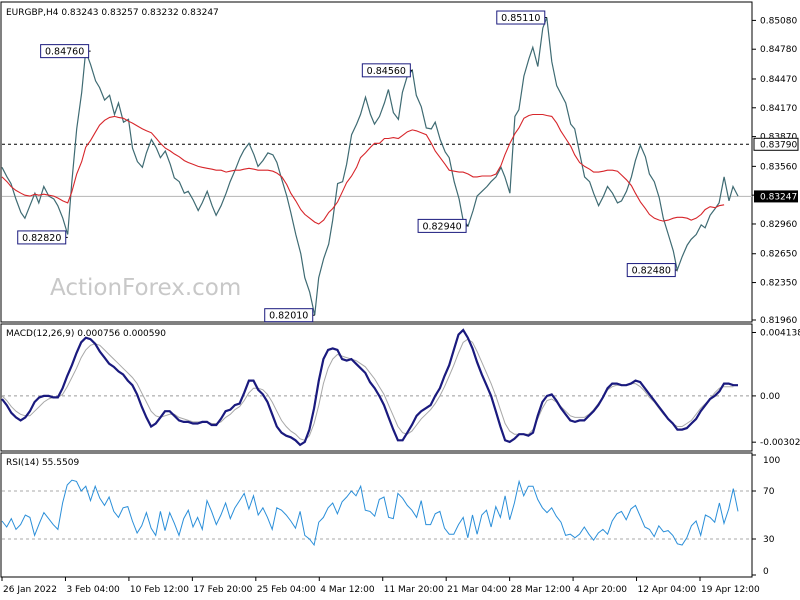  I want to click on watermark: ActionForex.com, so click(145, 288).